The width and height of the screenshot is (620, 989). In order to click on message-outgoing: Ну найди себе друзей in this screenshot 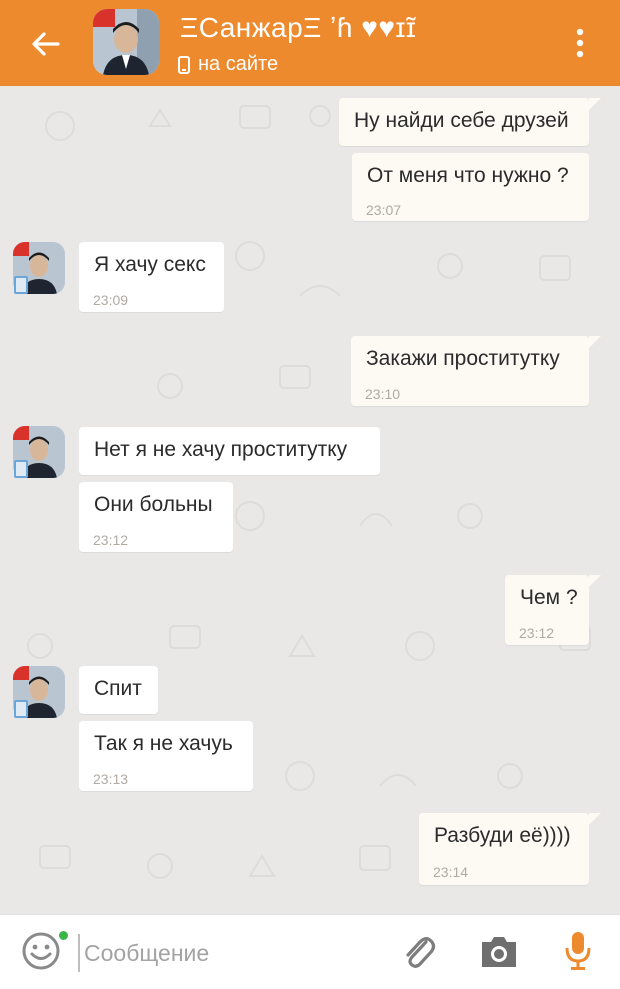, I will do `click(464, 122)`.